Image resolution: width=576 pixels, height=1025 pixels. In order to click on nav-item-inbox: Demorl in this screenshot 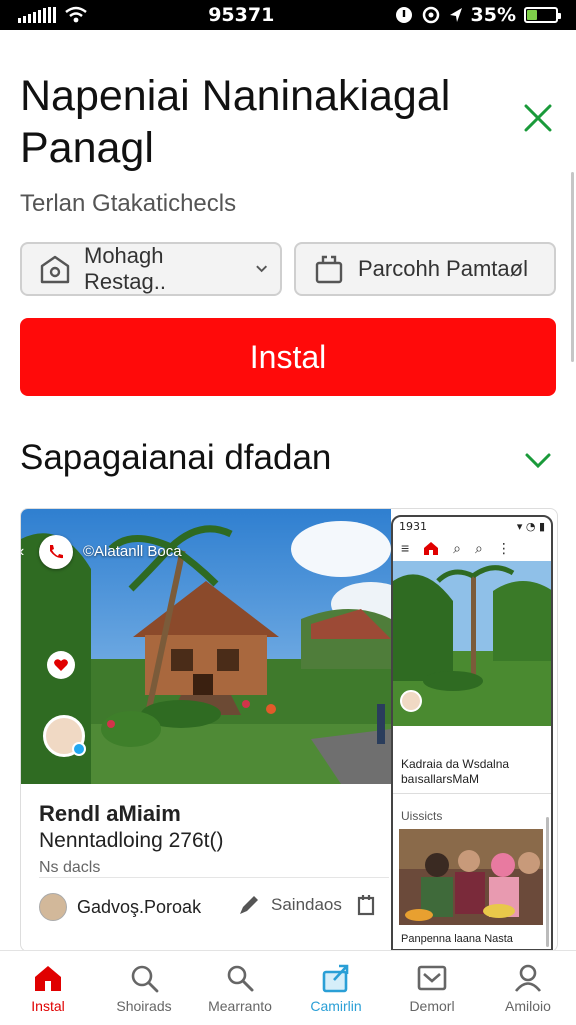, I will do `click(432, 988)`.